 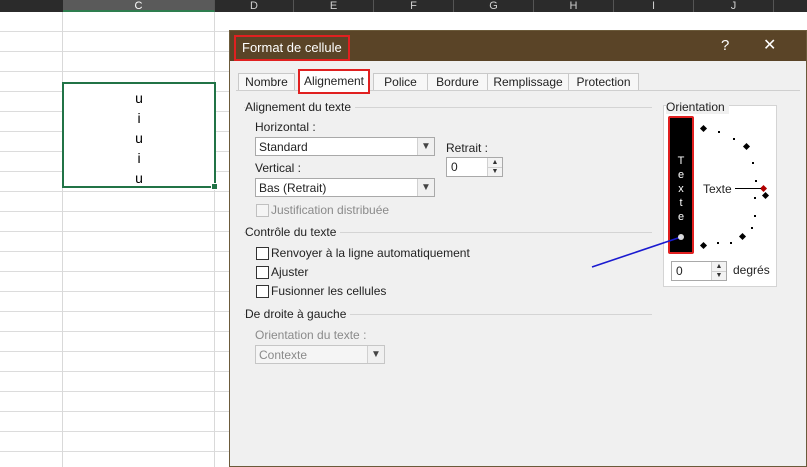 I want to click on indent-label: Retrait :, so click(x=467, y=148).